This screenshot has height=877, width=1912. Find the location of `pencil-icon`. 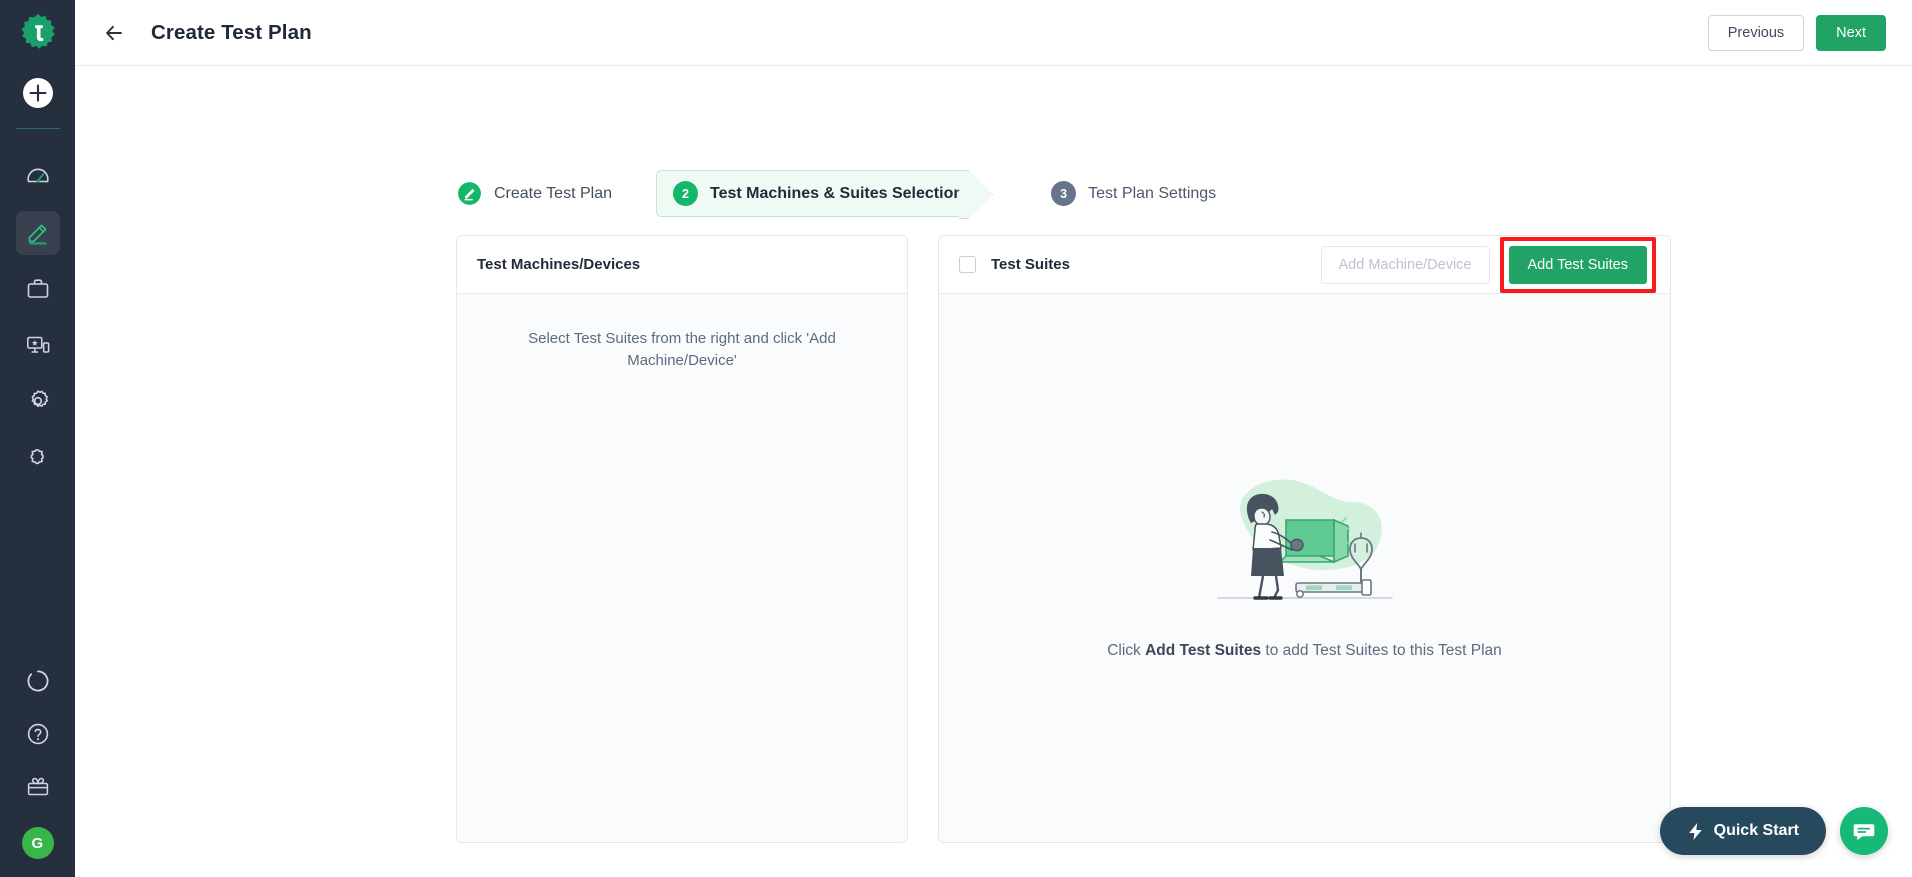

pencil-icon is located at coordinates (37, 234).